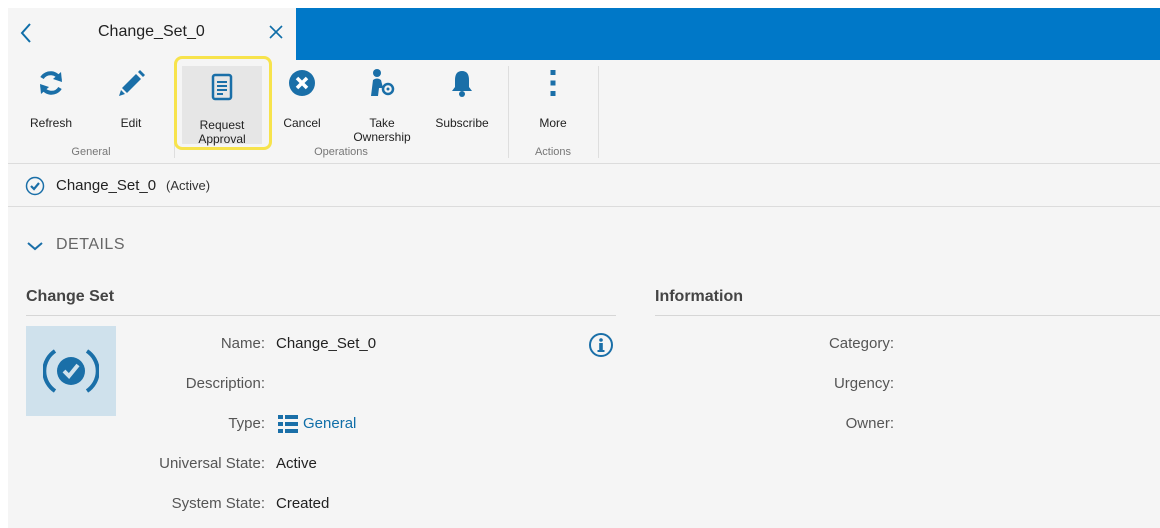  I want to click on group-label-actions: Actions, so click(553, 152).